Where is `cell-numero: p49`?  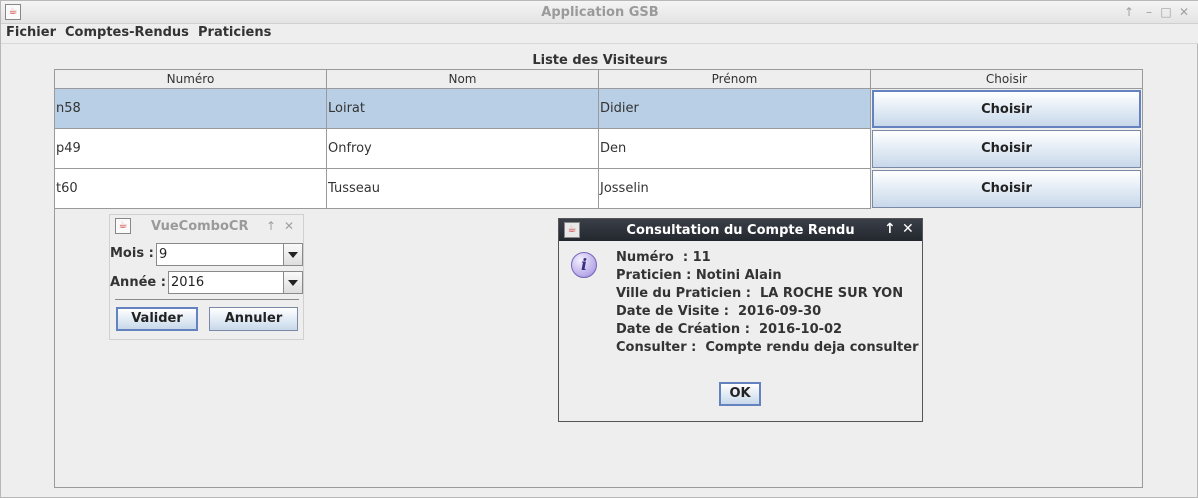 cell-numero: p49 is located at coordinates (191, 149).